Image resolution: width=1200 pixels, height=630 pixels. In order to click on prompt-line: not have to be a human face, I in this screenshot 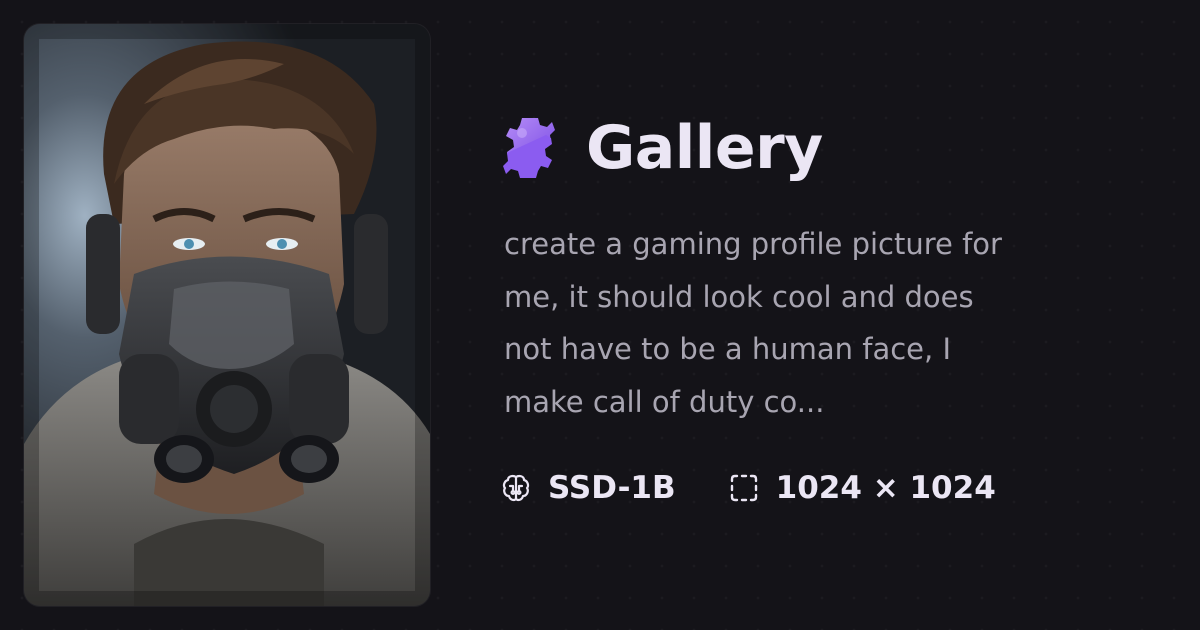, I will do `click(728, 349)`.